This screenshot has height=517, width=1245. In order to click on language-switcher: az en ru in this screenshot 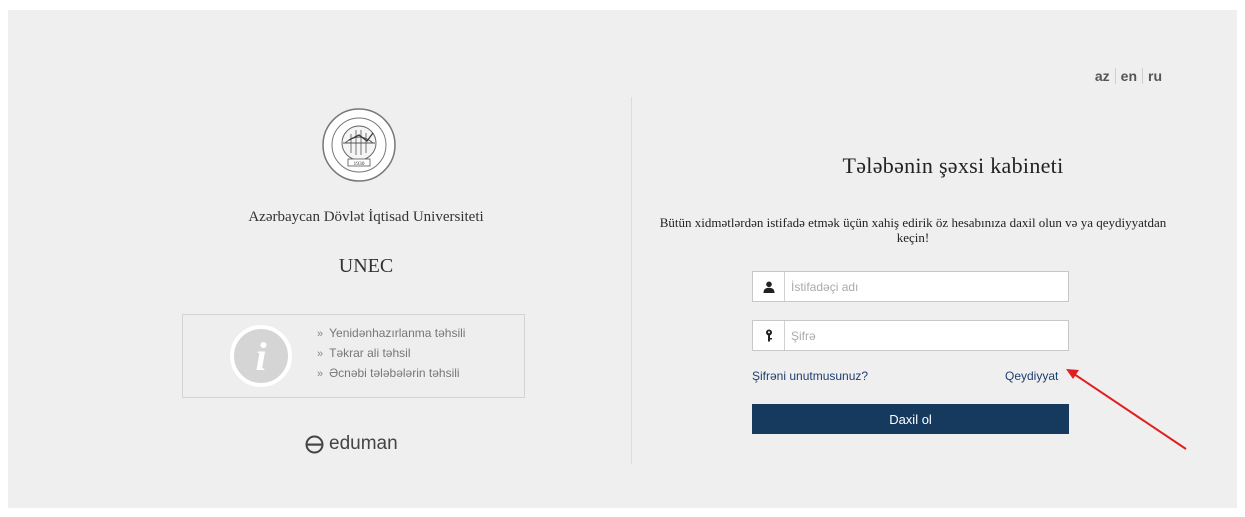, I will do `click(1128, 76)`.